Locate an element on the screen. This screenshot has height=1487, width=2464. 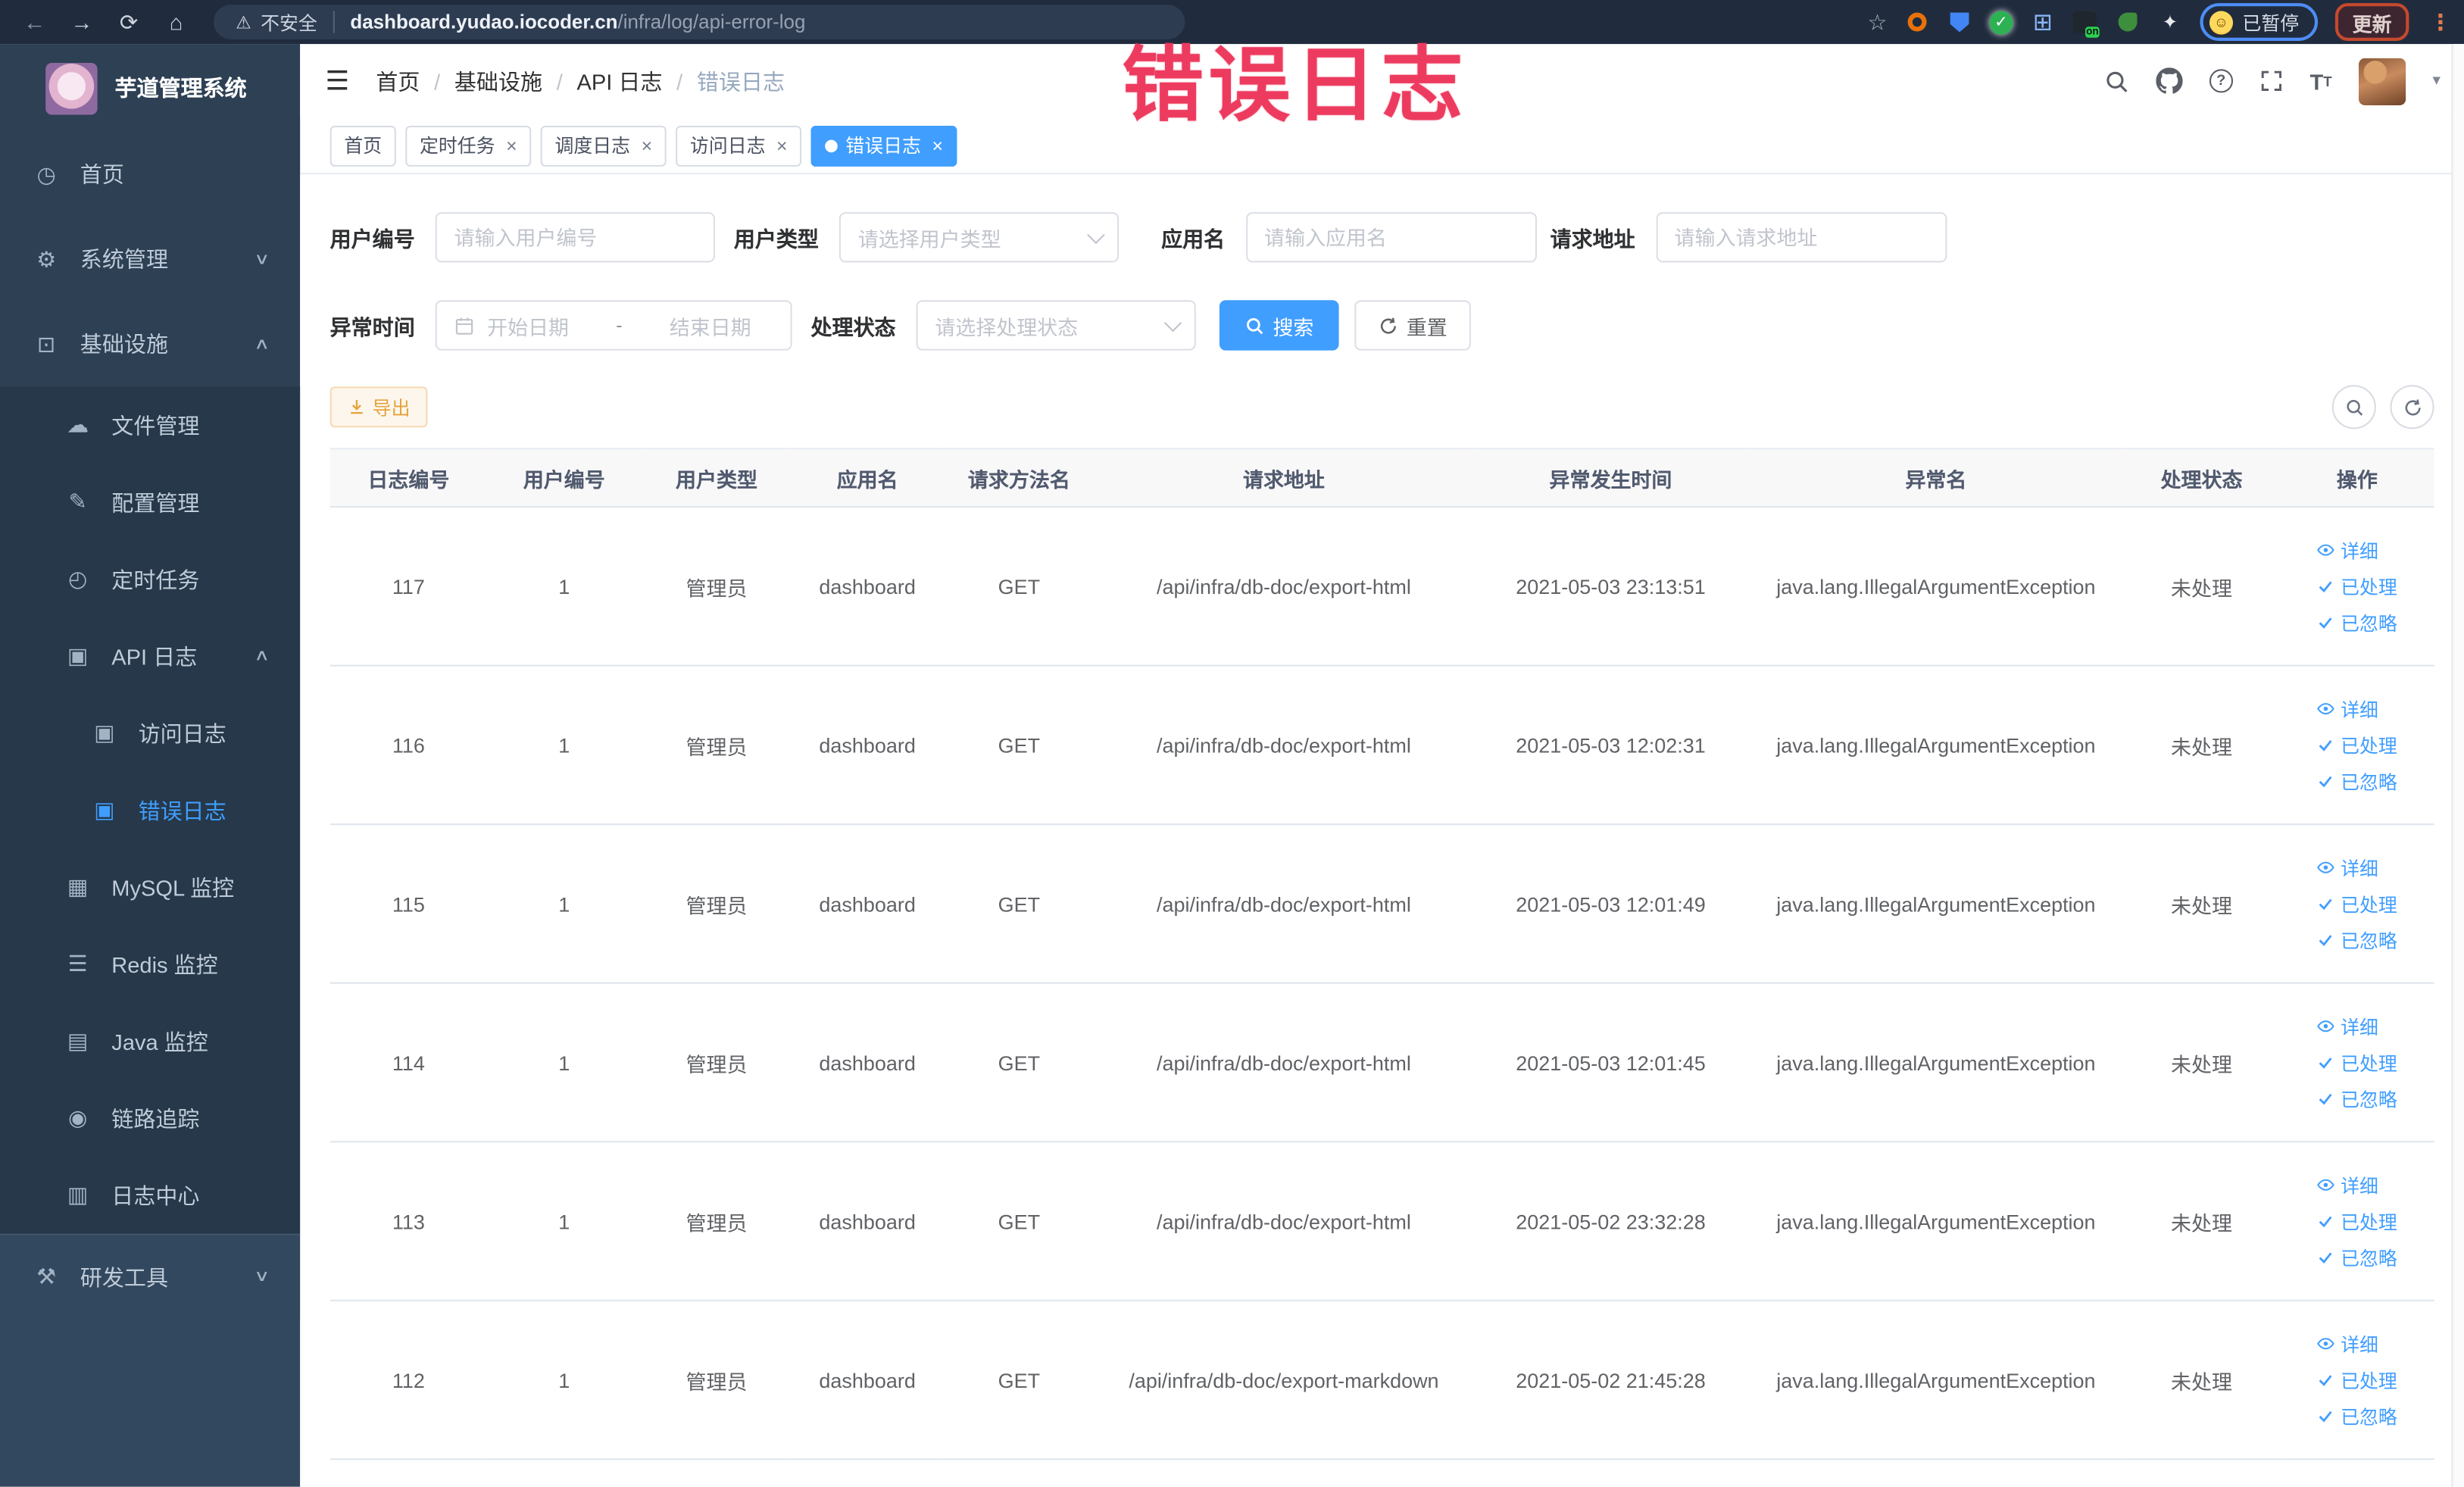
breadcrumb-item: 首页 is located at coordinates (398, 80).